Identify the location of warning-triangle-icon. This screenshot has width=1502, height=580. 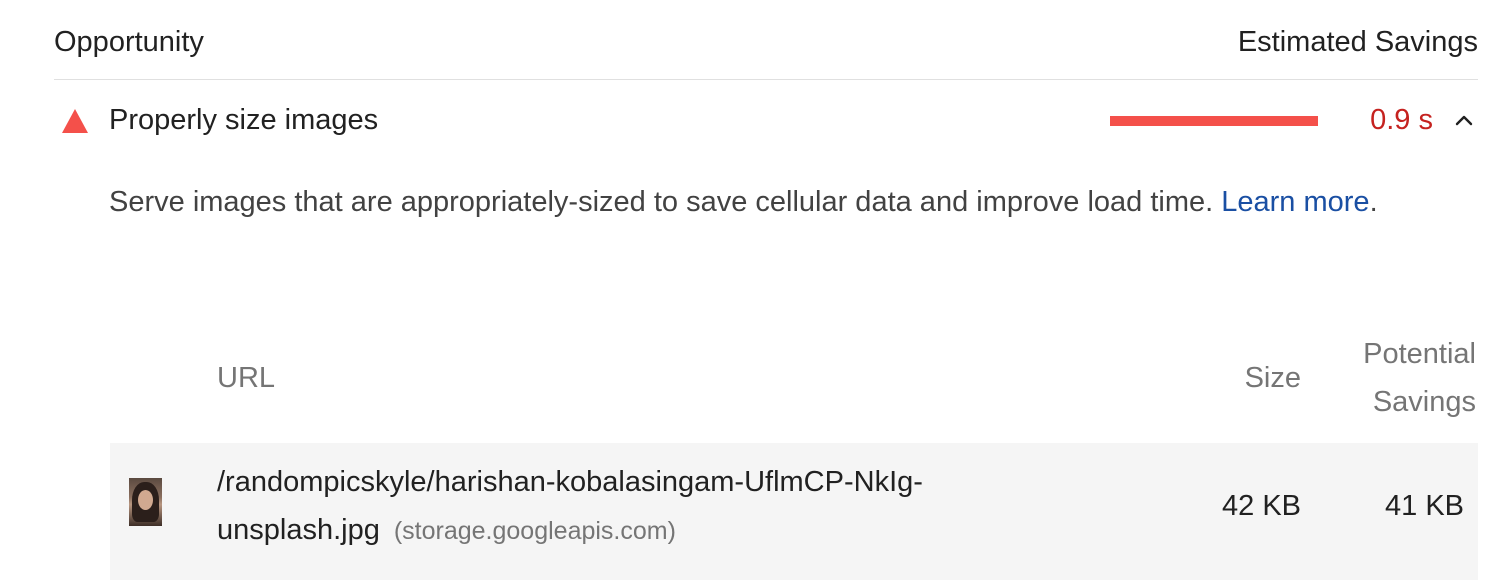
(75, 121).